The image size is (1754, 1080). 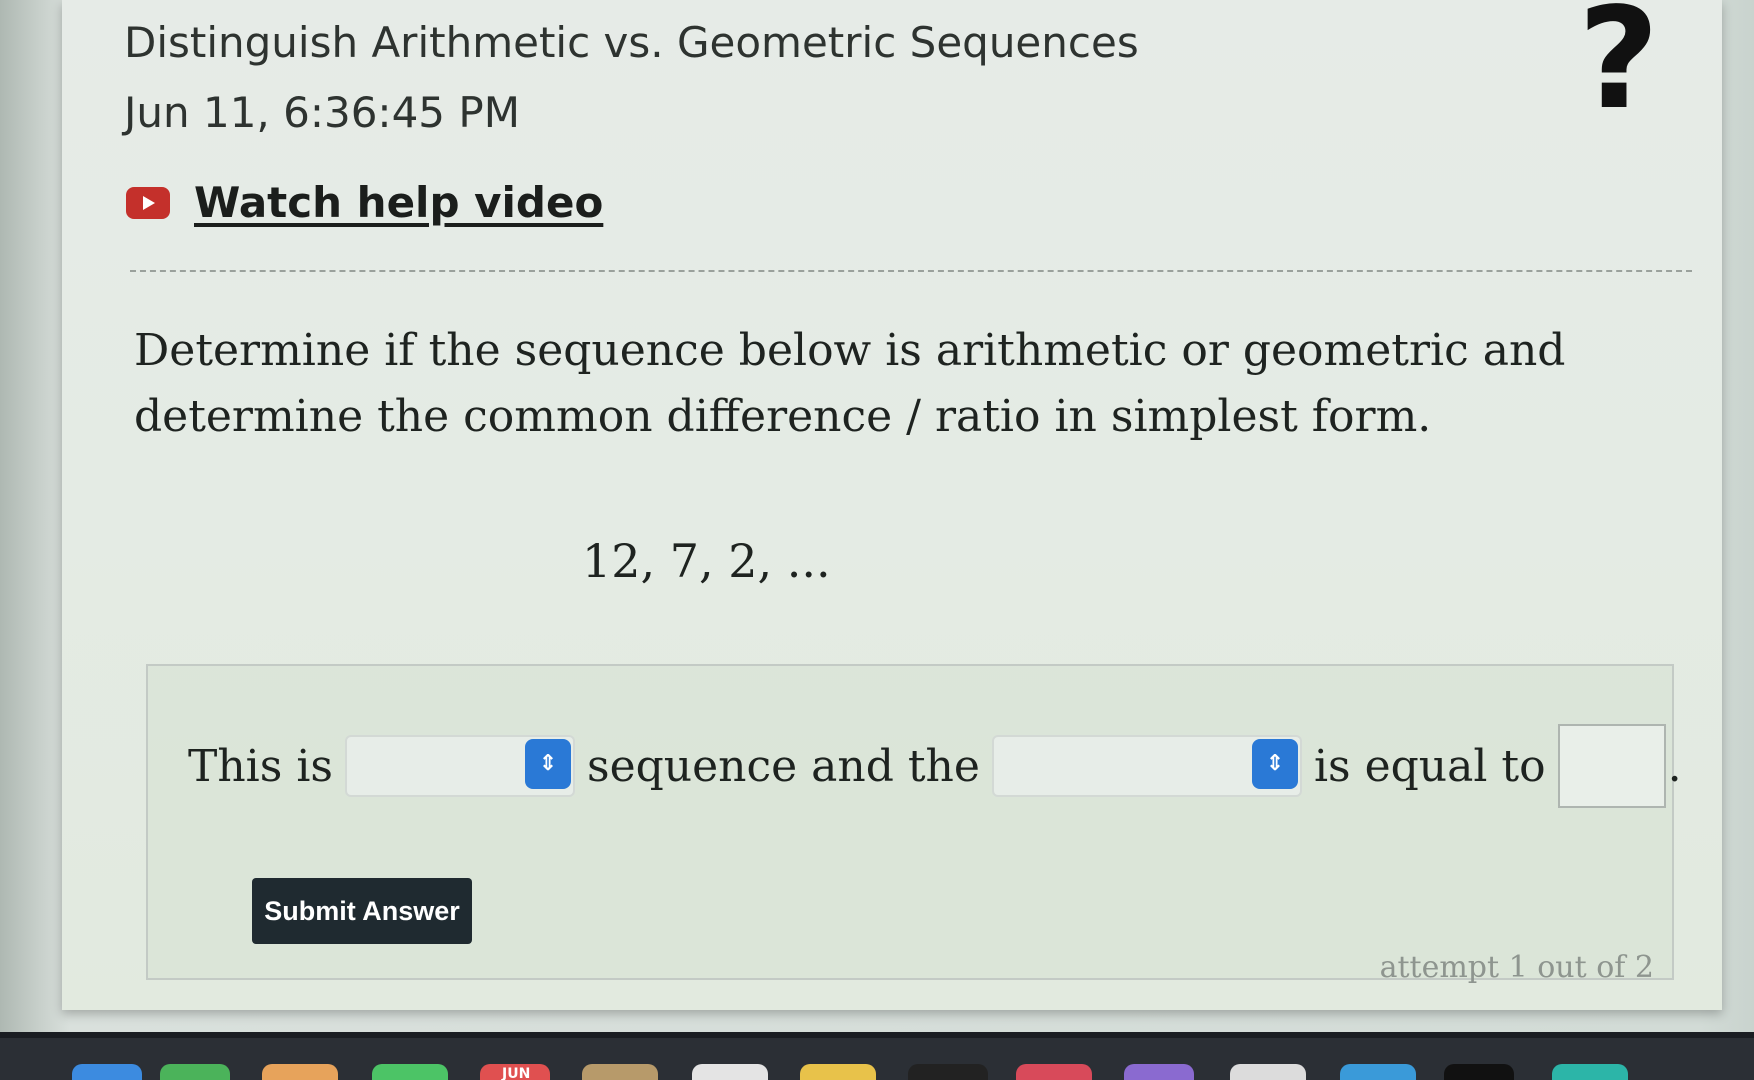 What do you see at coordinates (1618, 65) in the screenshot?
I see `question-mark-icon: ?` at bounding box center [1618, 65].